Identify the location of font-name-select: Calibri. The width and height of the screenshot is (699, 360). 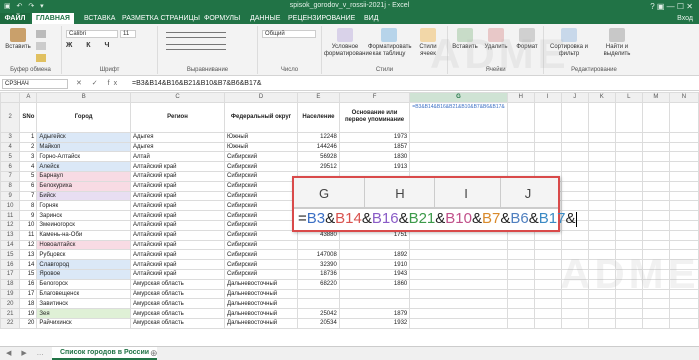
(92, 34).